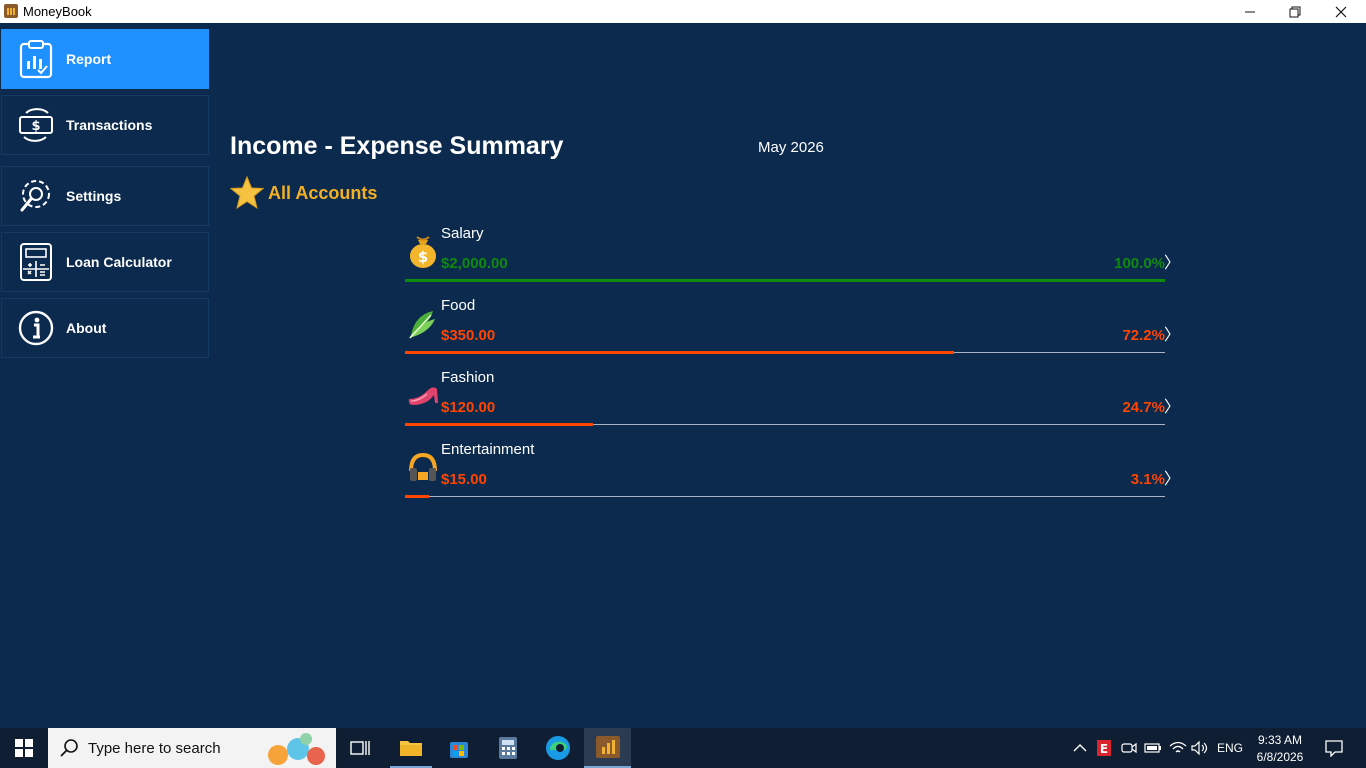 This screenshot has height=768, width=1366. I want to click on category-amount: $2,000.00, so click(474, 263).